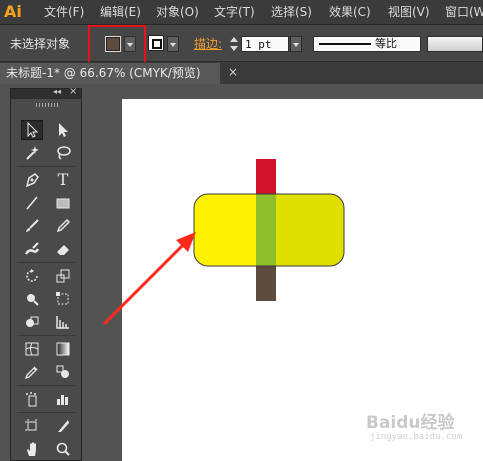 The width and height of the screenshot is (483, 461). What do you see at coordinates (63, 203) in the screenshot?
I see `rectangle-tool-icon` at bounding box center [63, 203].